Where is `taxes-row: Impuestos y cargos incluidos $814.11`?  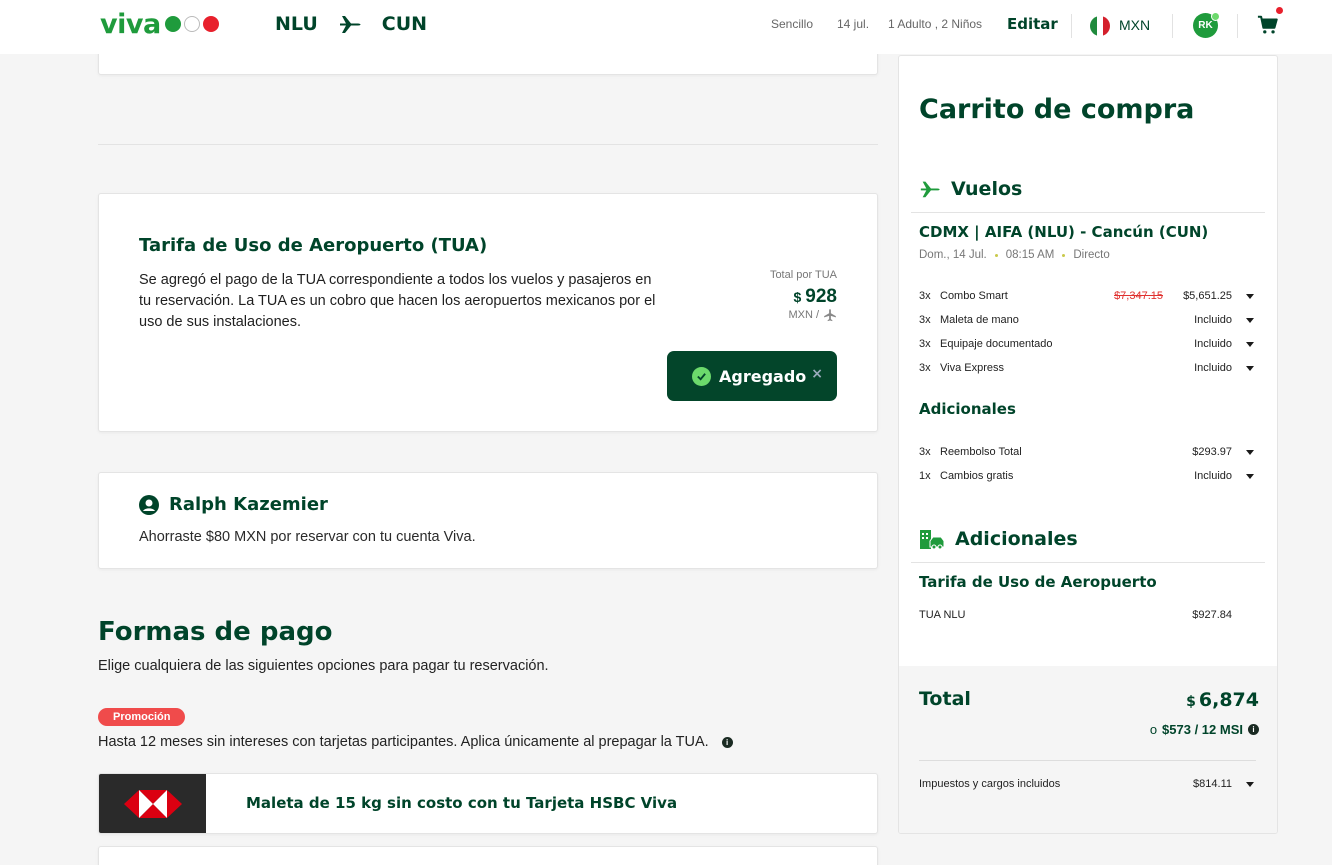 taxes-row: Impuestos y cargos incluidos $814.11 is located at coordinates (1086, 785).